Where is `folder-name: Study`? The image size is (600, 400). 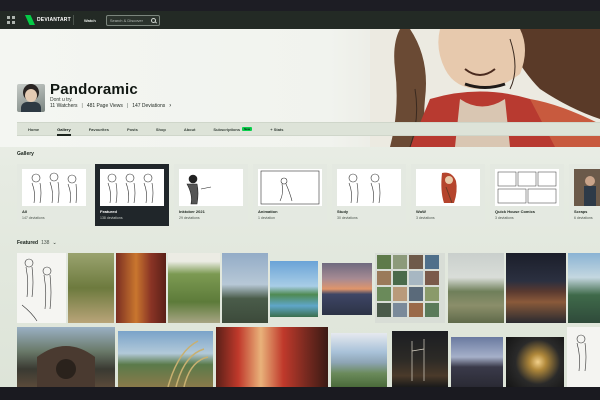
folder-name: Study is located at coordinates (343, 211).